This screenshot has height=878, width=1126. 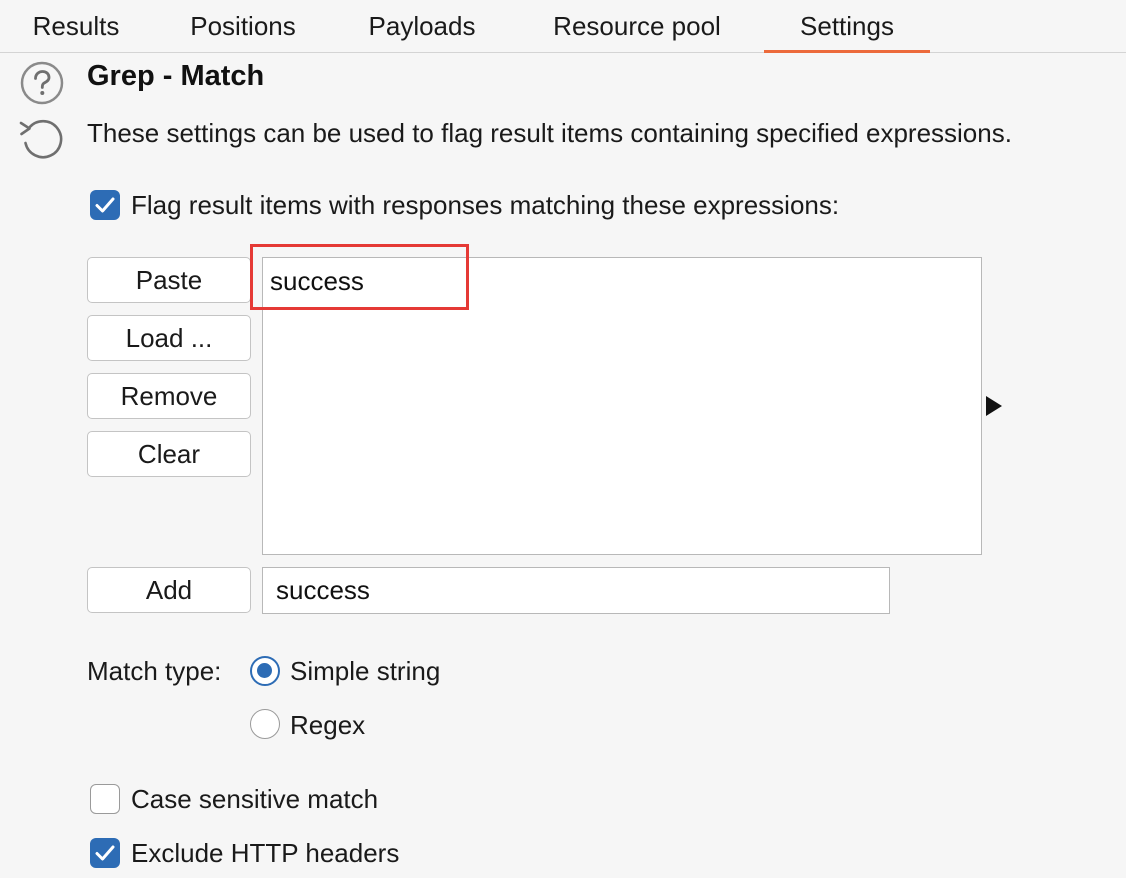 What do you see at coordinates (169, 396) in the screenshot?
I see `remove-button: Remove` at bounding box center [169, 396].